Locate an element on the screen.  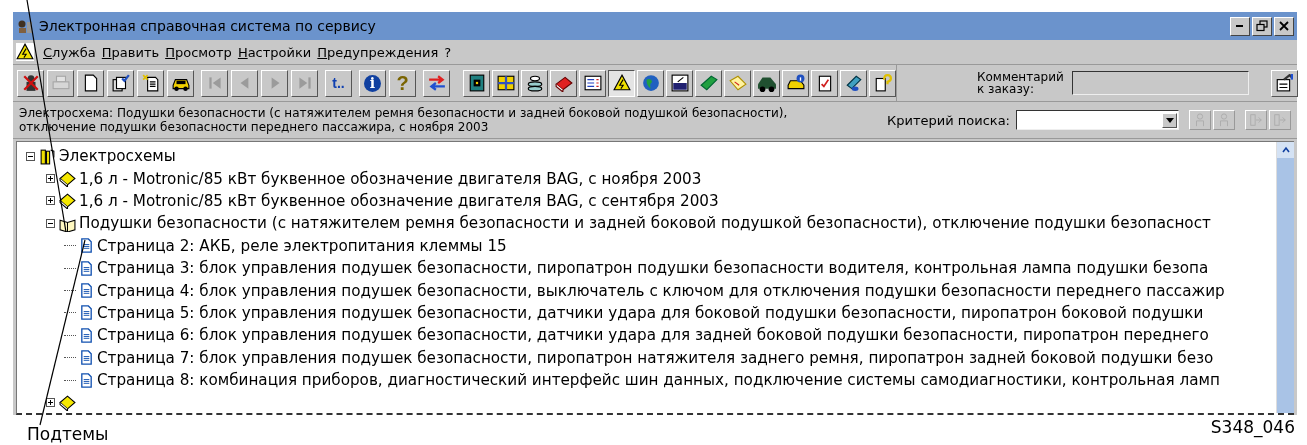
open-book-icon is located at coordinates (737, 83).